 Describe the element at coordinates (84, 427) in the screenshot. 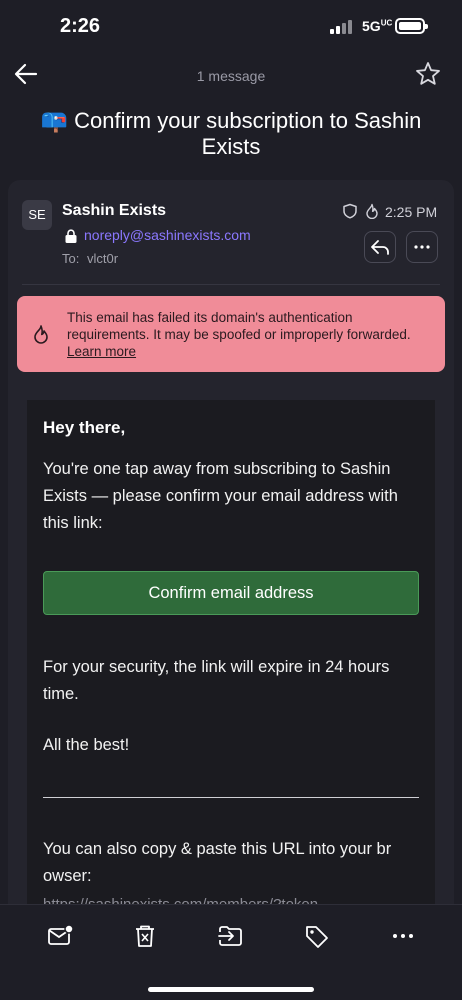

I see `greeting: Hey there,` at that location.